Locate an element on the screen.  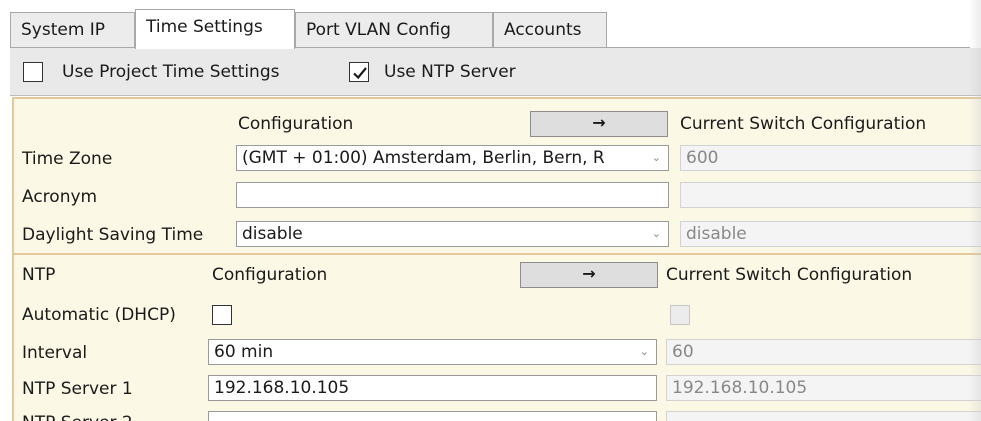
use-project-time-settings-label: Use Project Time Settings is located at coordinates (171, 72).